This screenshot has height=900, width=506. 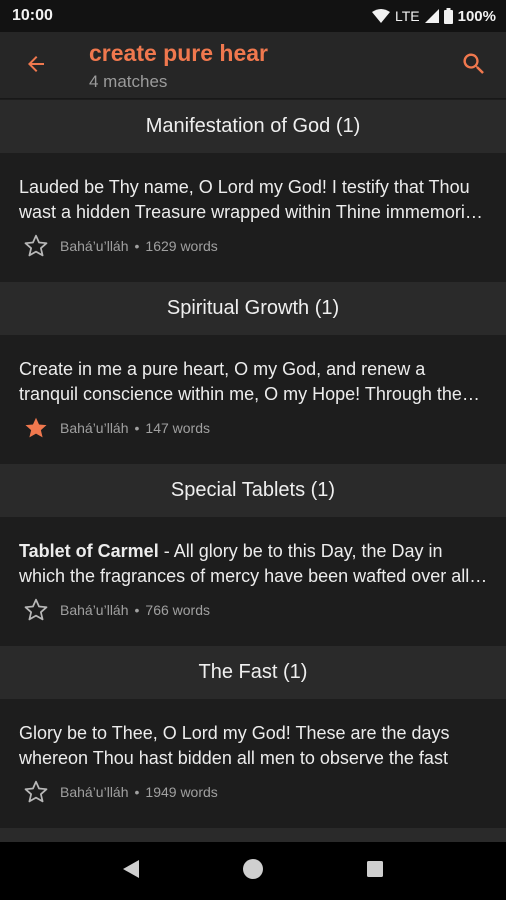 What do you see at coordinates (253, 16) in the screenshot?
I see `status-bar: 10:00 LTE 100%` at bounding box center [253, 16].